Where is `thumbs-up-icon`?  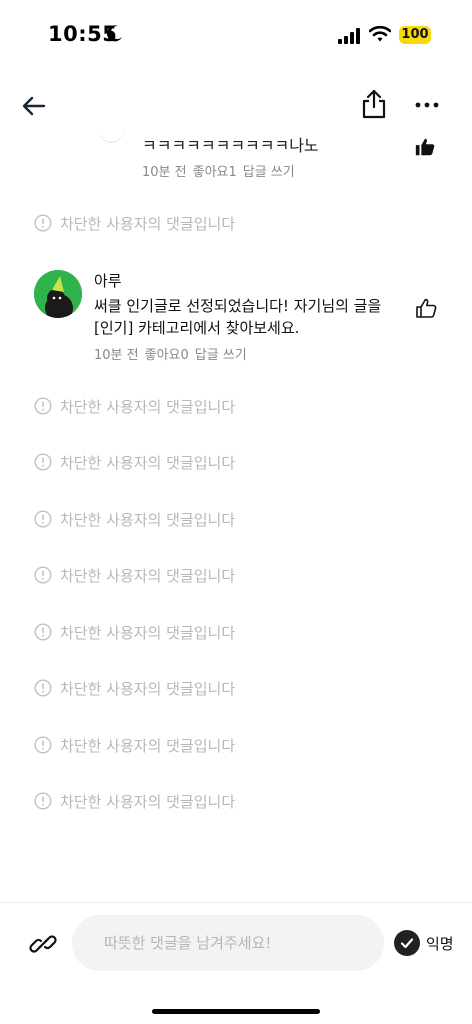 thumbs-up-icon is located at coordinates (426, 308).